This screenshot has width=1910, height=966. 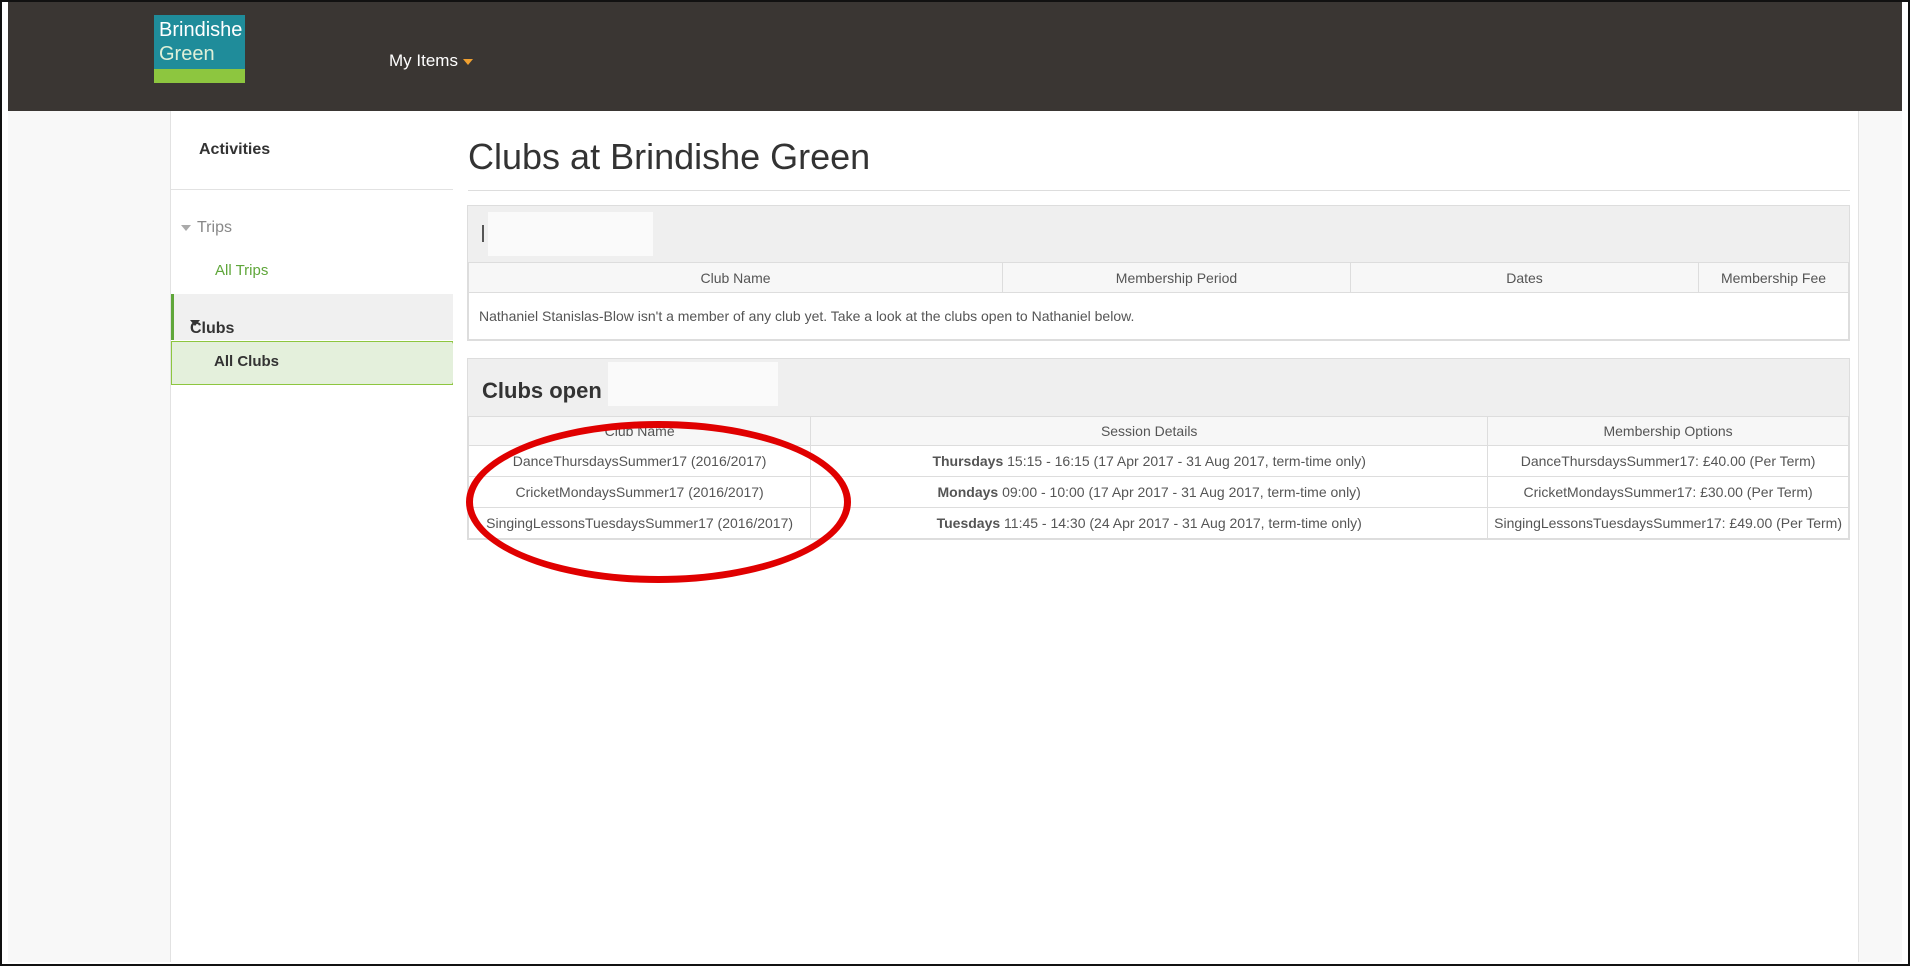 I want to click on brindishe-green-logo: Brindishe Green, so click(x=199, y=49).